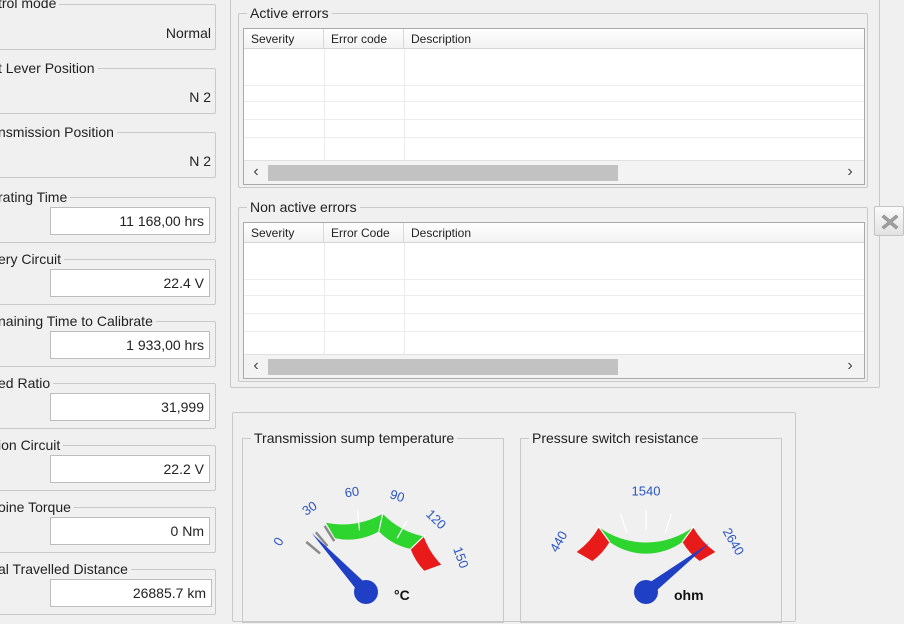  I want to click on battery-circuit-label: ery Circuit, so click(32, 259).